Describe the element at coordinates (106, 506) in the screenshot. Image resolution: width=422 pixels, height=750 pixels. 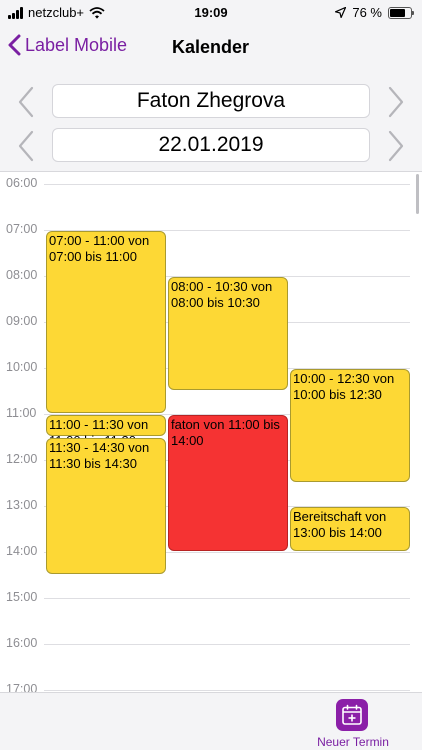
I see `calendar-event: 11:30 - 14:30 von 11:30 bis 14:30` at that location.